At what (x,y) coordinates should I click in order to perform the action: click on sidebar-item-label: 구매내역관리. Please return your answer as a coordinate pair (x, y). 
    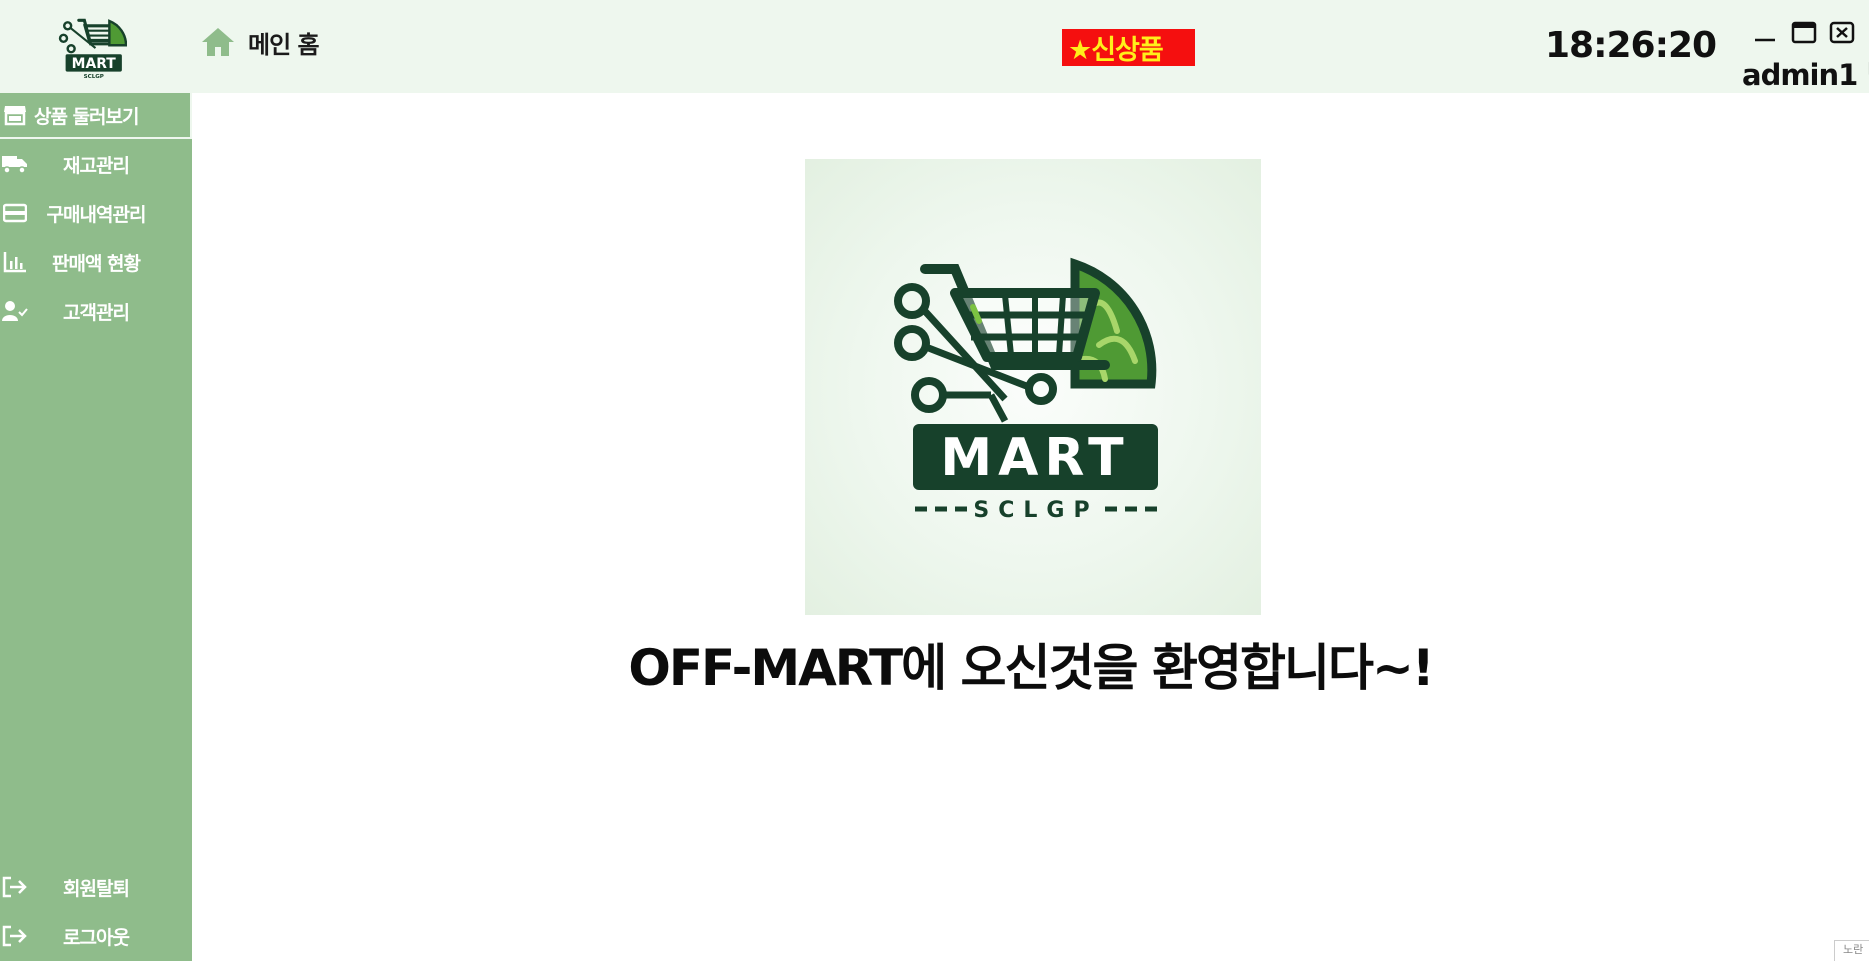
    Looking at the image, I should click on (96, 214).